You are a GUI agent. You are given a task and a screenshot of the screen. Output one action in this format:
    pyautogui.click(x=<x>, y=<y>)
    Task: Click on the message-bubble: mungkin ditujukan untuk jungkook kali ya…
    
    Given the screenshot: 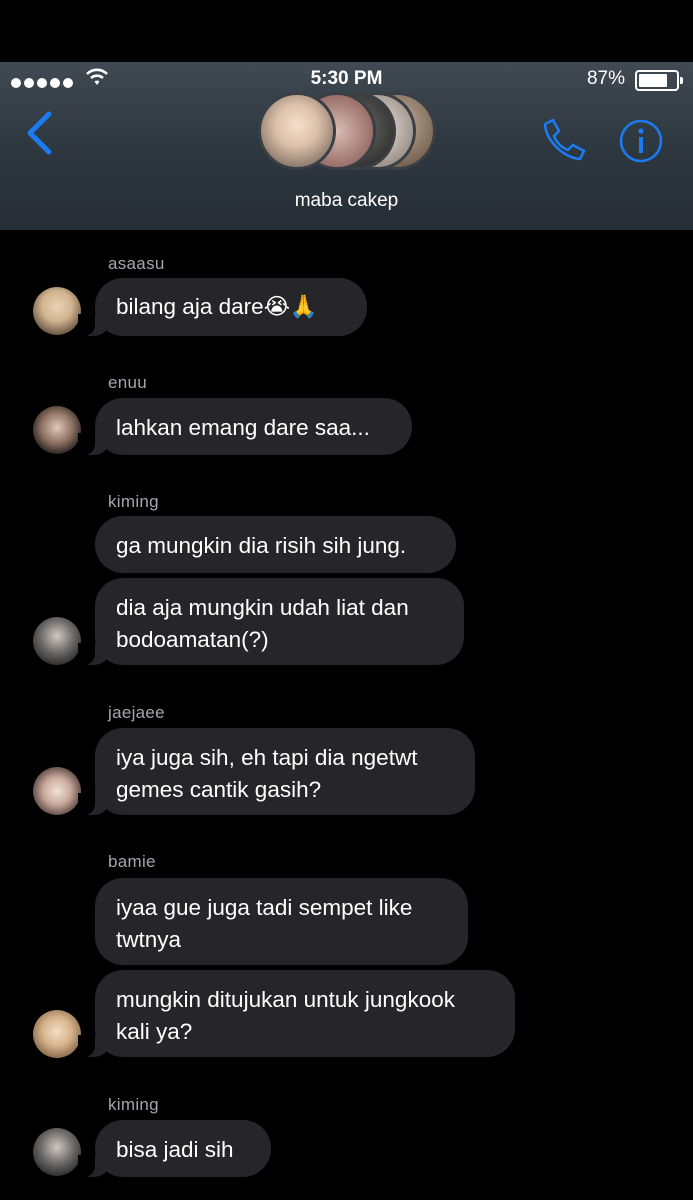 What is the action you would take?
    pyautogui.click(x=296, y=1013)
    